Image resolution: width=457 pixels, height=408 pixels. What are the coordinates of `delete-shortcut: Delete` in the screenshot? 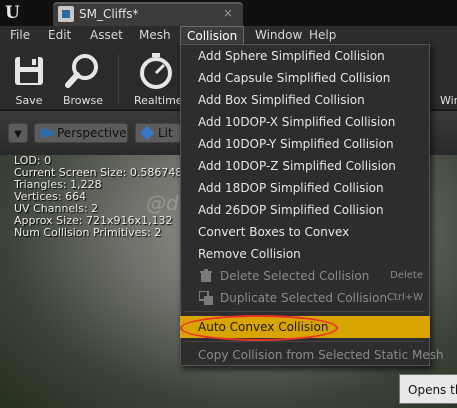 It's located at (406, 275).